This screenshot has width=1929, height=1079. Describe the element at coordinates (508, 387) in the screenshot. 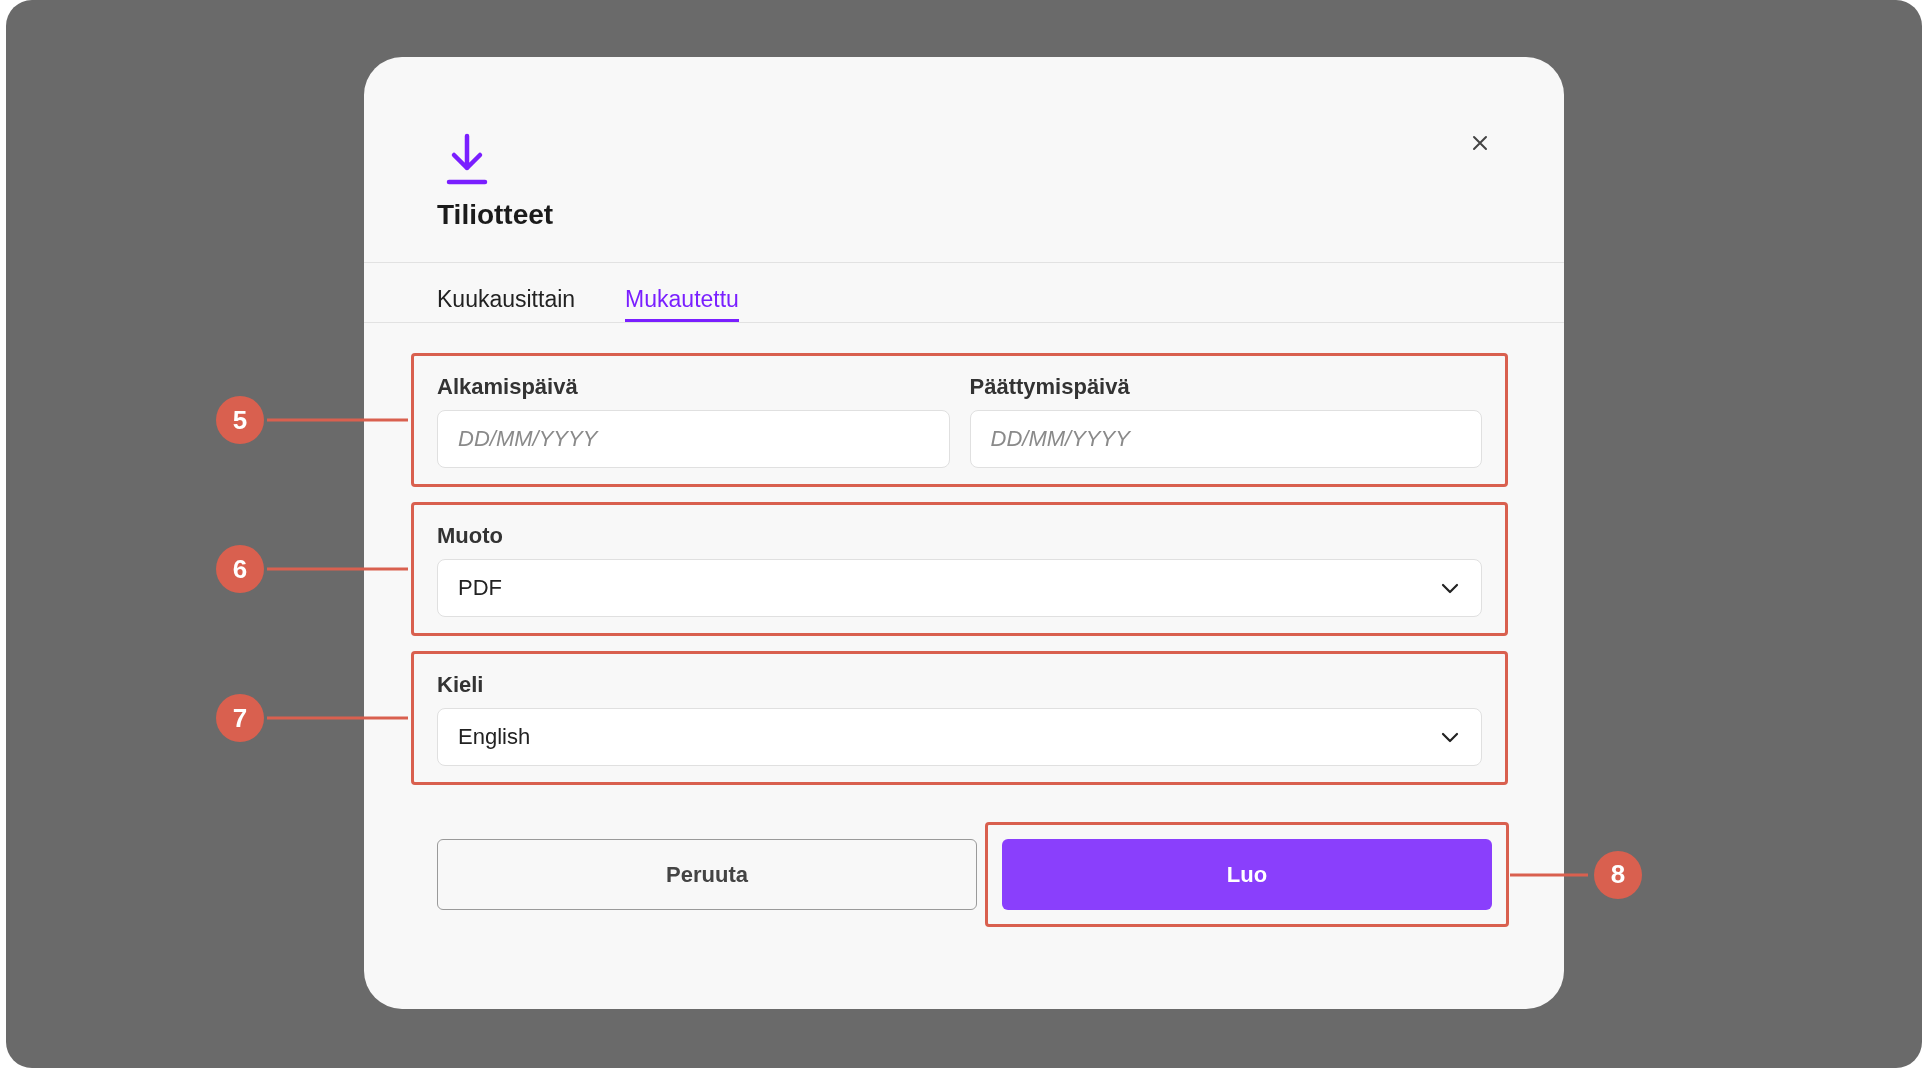

I see `field-label: Alkamispäivä` at that location.